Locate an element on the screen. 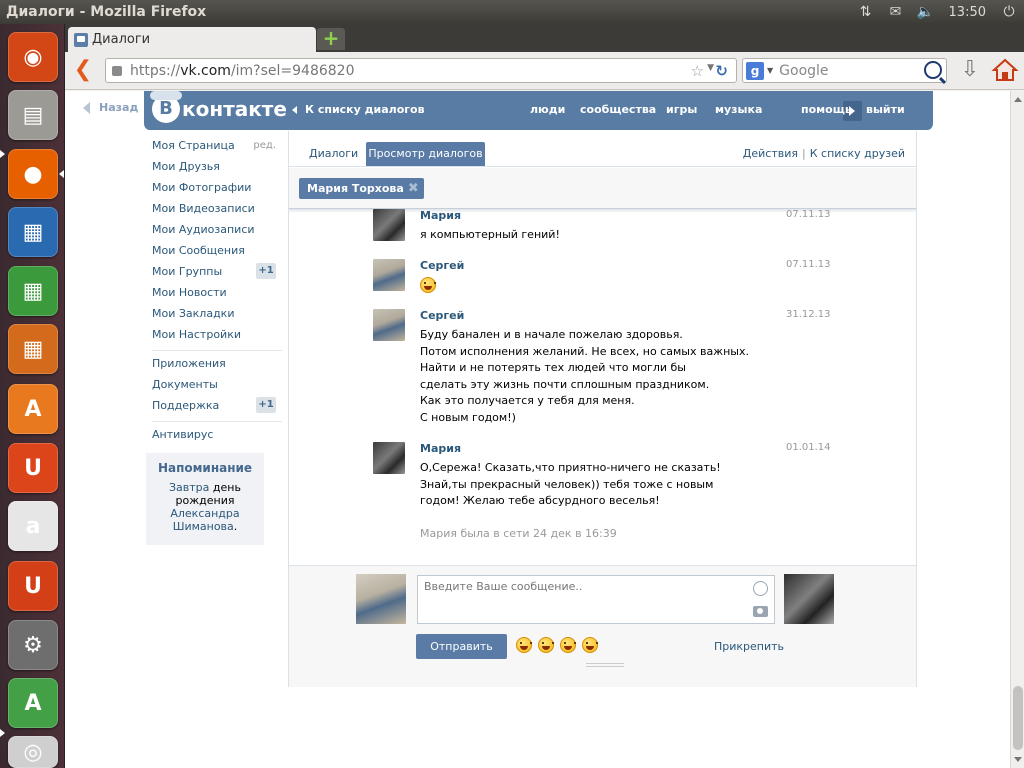 Image resolution: width=1024 pixels, height=768 pixels. scroll-thumb is located at coordinates (1018, 718).